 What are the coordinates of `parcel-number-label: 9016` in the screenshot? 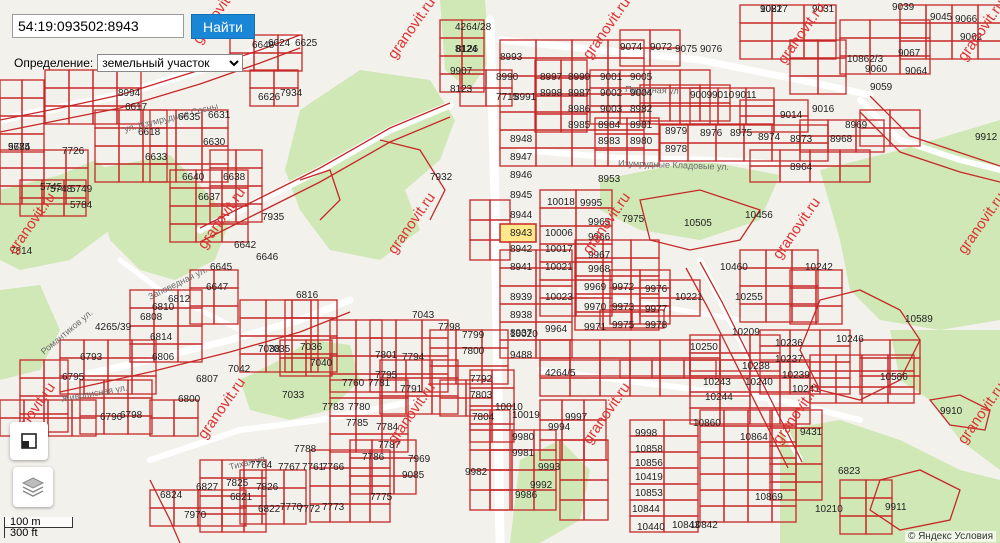 It's located at (823, 109).